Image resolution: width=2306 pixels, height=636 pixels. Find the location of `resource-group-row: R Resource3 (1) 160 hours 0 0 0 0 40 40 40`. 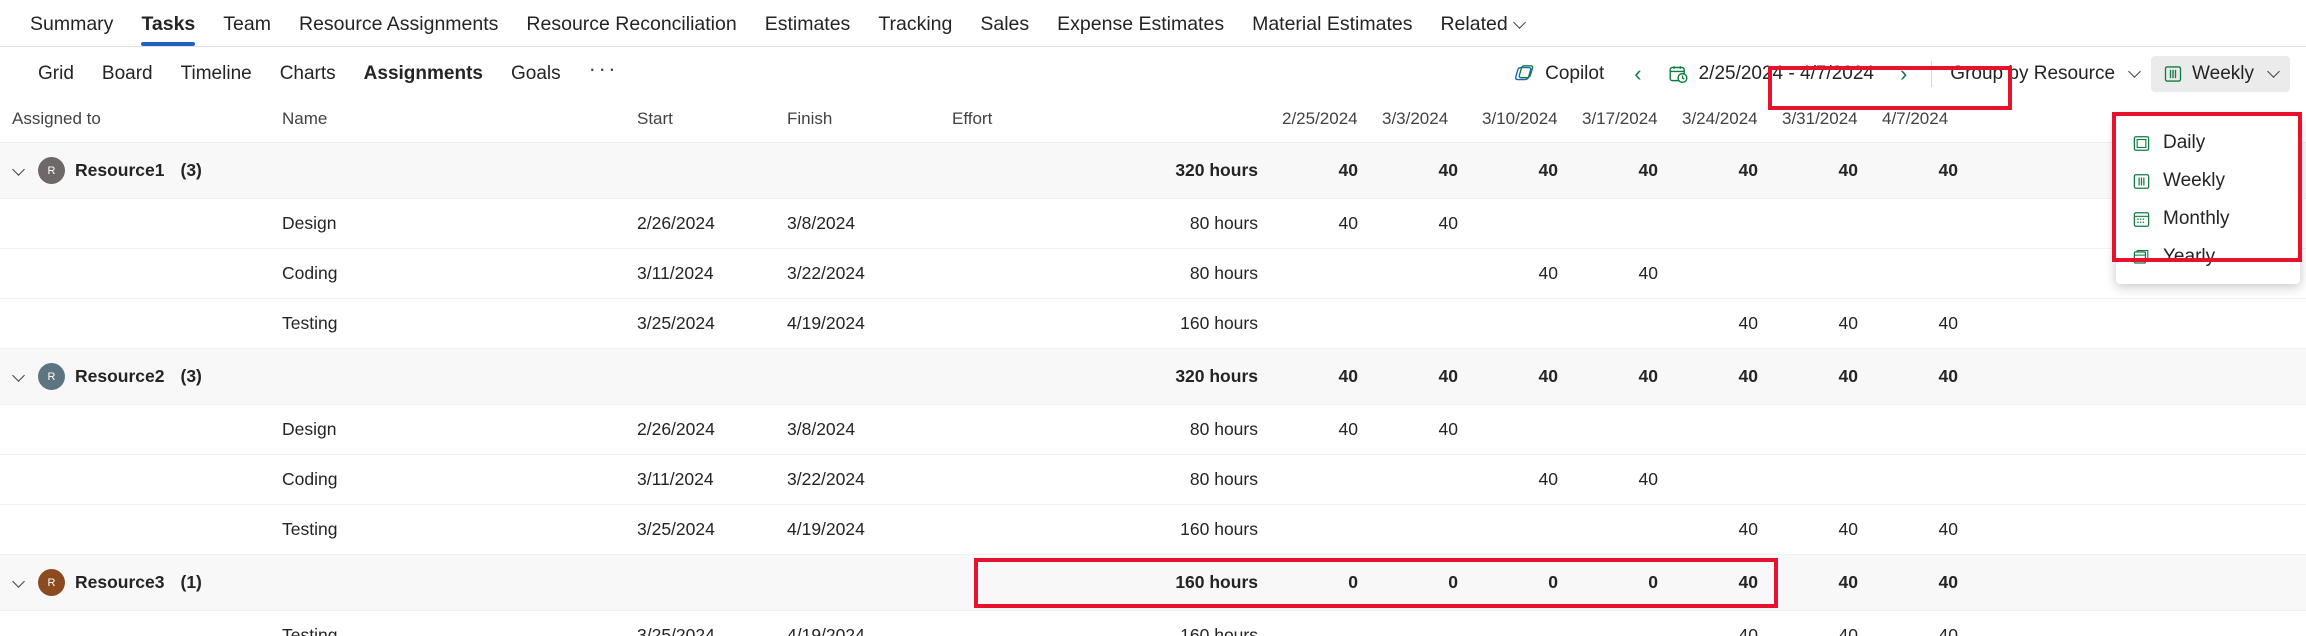

resource-group-row: R Resource3 (1) 160 hours 0 0 0 0 40 40 40 is located at coordinates (1153, 582).